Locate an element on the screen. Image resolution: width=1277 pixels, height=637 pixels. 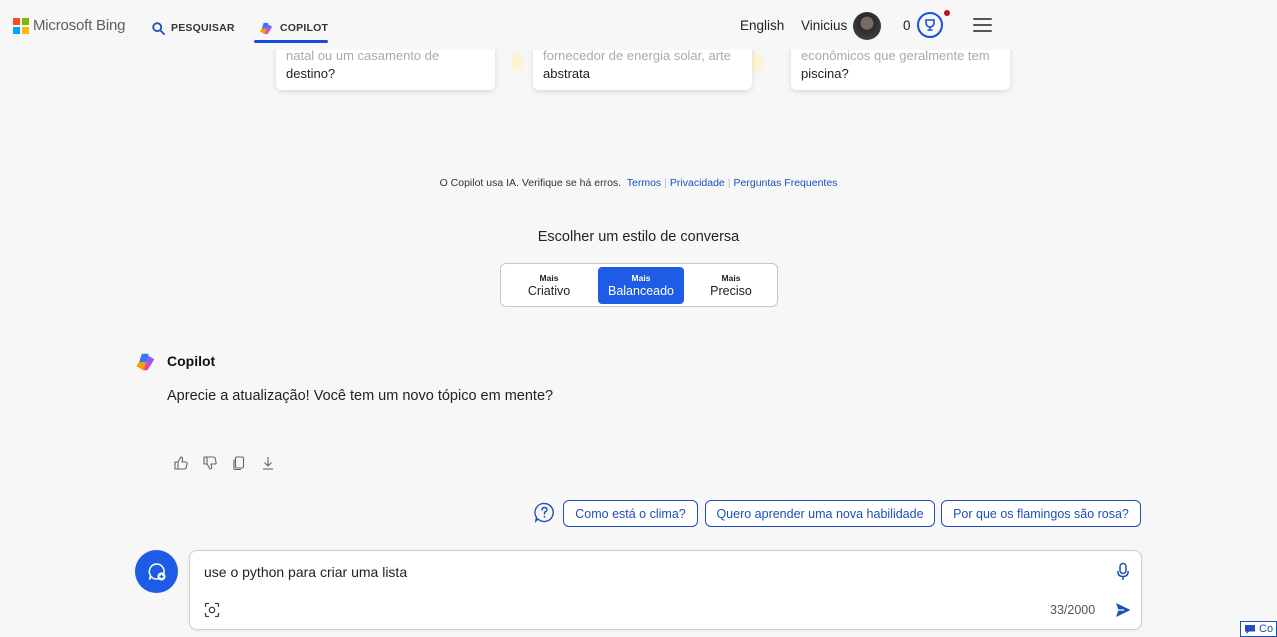
new-topic-button is located at coordinates (156, 571).